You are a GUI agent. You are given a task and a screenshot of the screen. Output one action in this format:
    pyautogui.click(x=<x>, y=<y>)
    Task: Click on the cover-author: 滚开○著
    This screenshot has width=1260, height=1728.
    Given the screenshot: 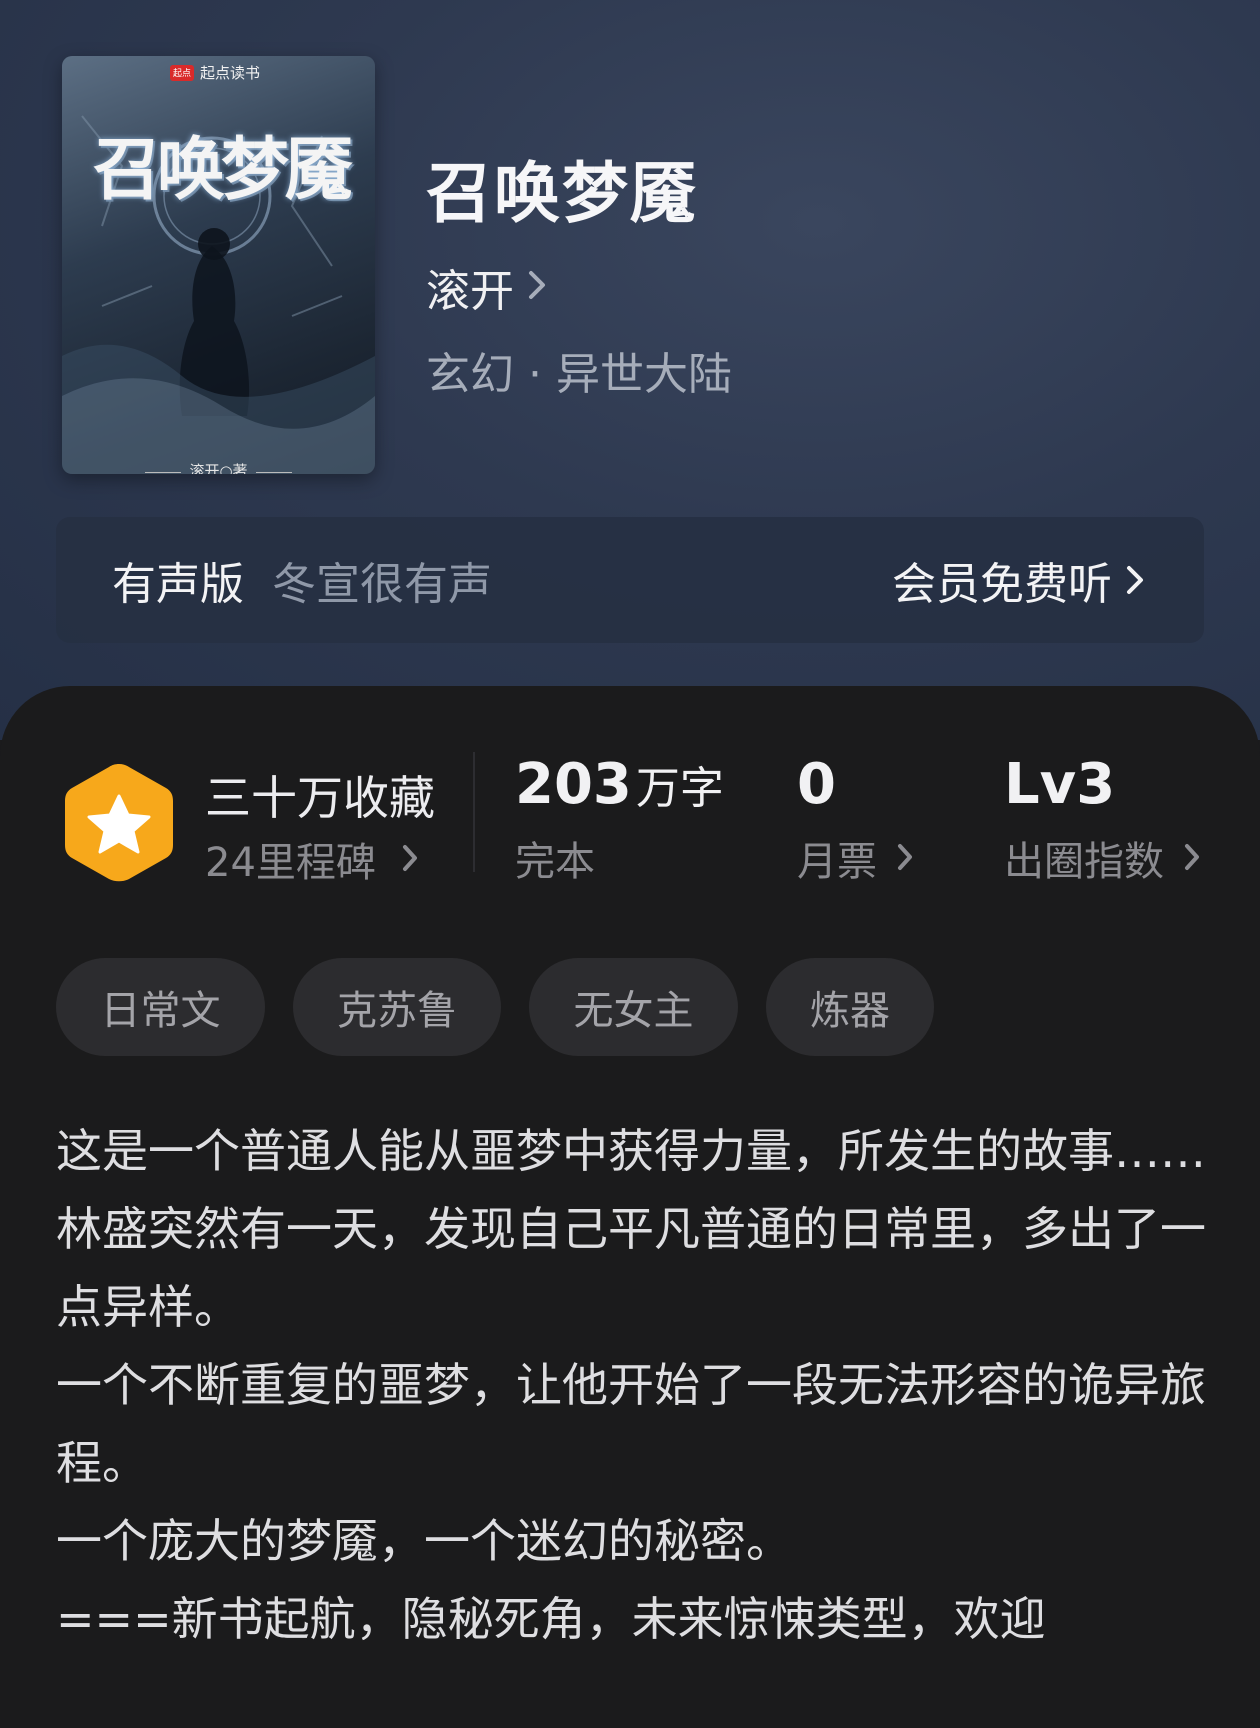 What is the action you would take?
    pyautogui.click(x=218, y=467)
    